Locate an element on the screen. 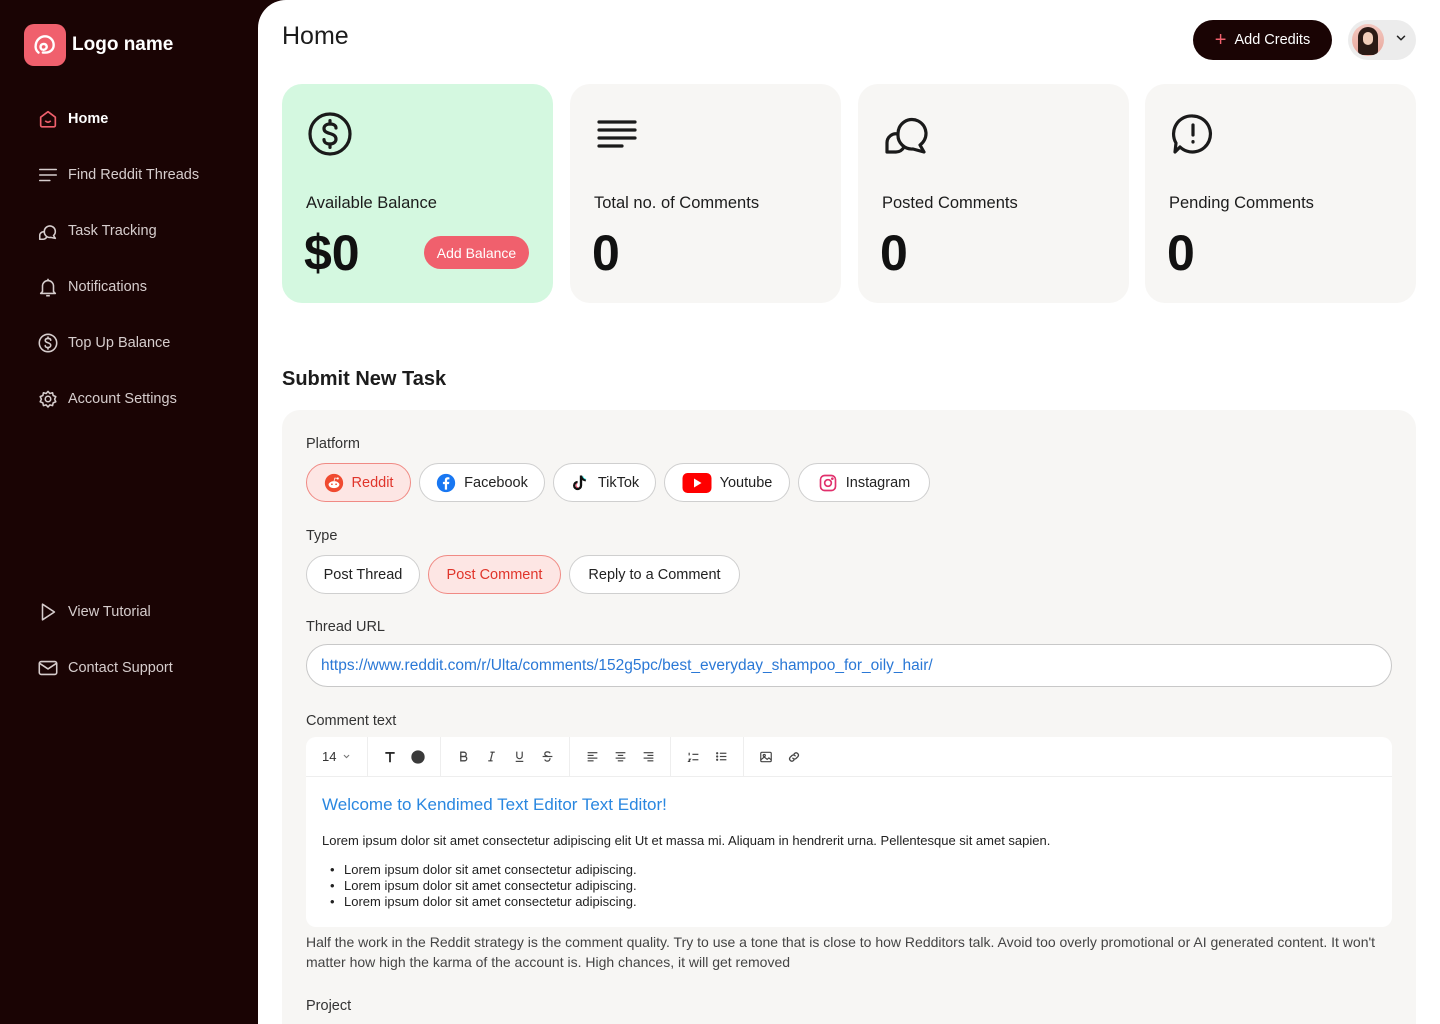  platform-tiktok: TikTok is located at coordinates (604, 482).